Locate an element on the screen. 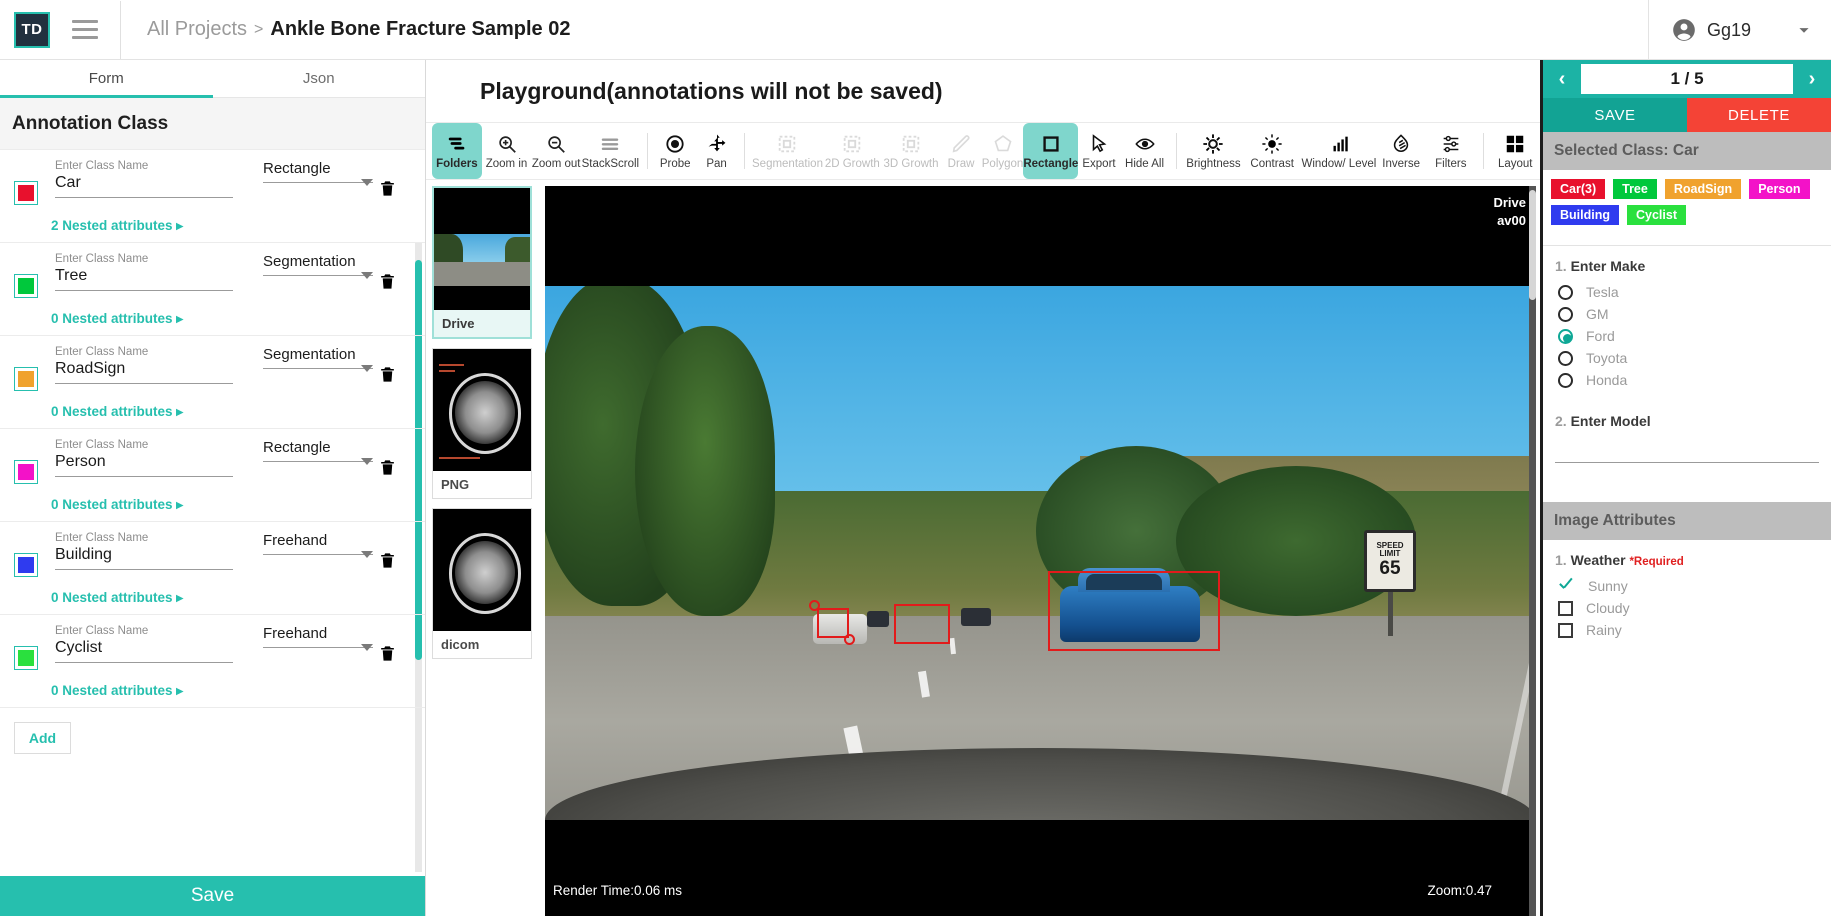 The image size is (1831, 916). thumbnail-item-png: PNG is located at coordinates (482, 423).